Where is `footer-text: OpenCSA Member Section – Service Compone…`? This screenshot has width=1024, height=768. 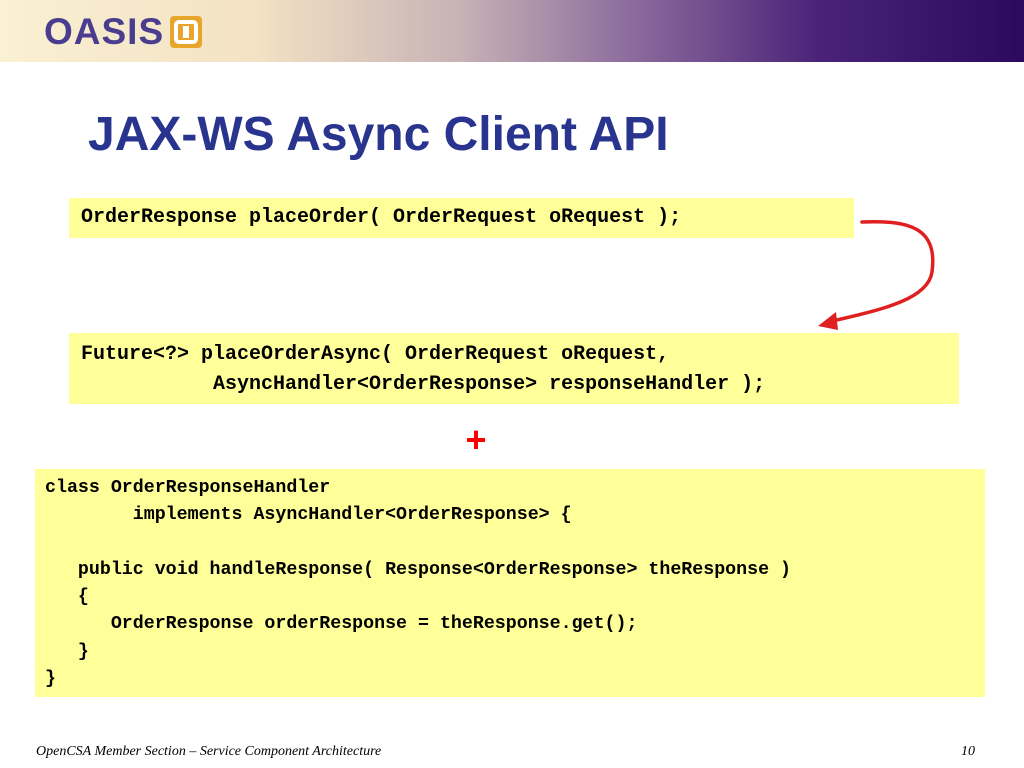
footer-text: OpenCSA Member Section – Service Compone… is located at coordinates (209, 751).